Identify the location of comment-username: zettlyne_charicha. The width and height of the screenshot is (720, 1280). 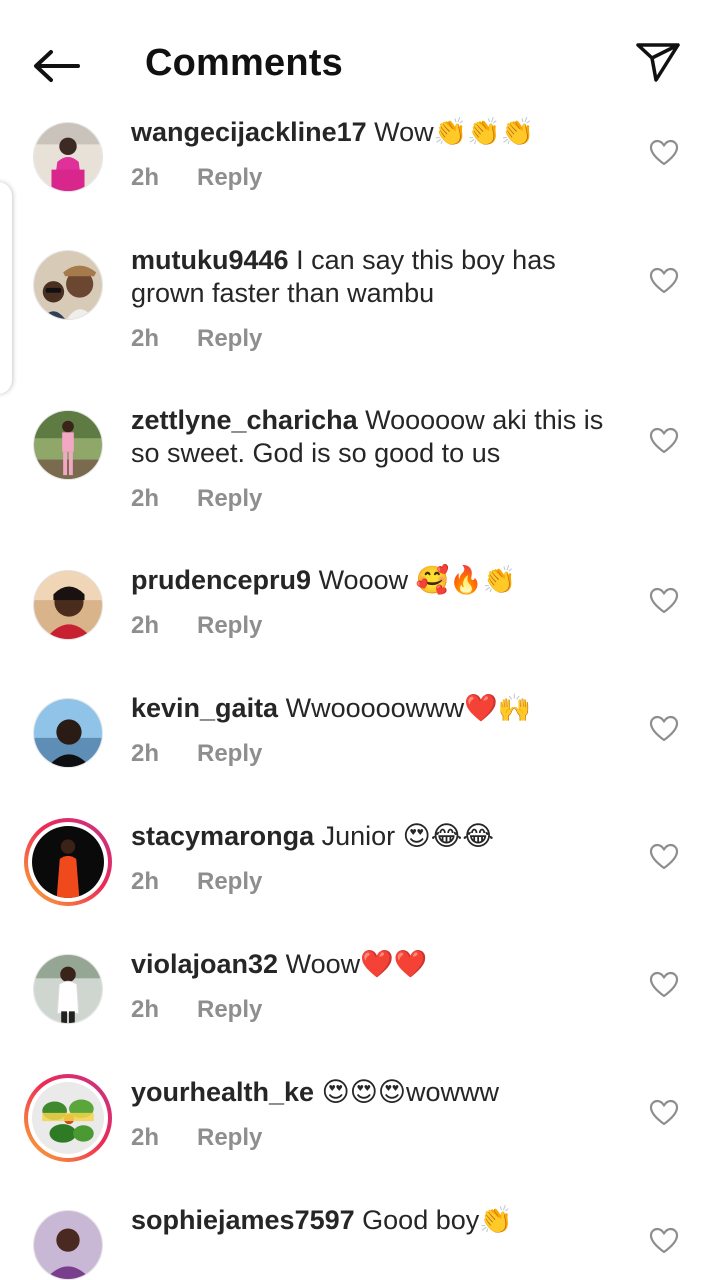
(244, 420).